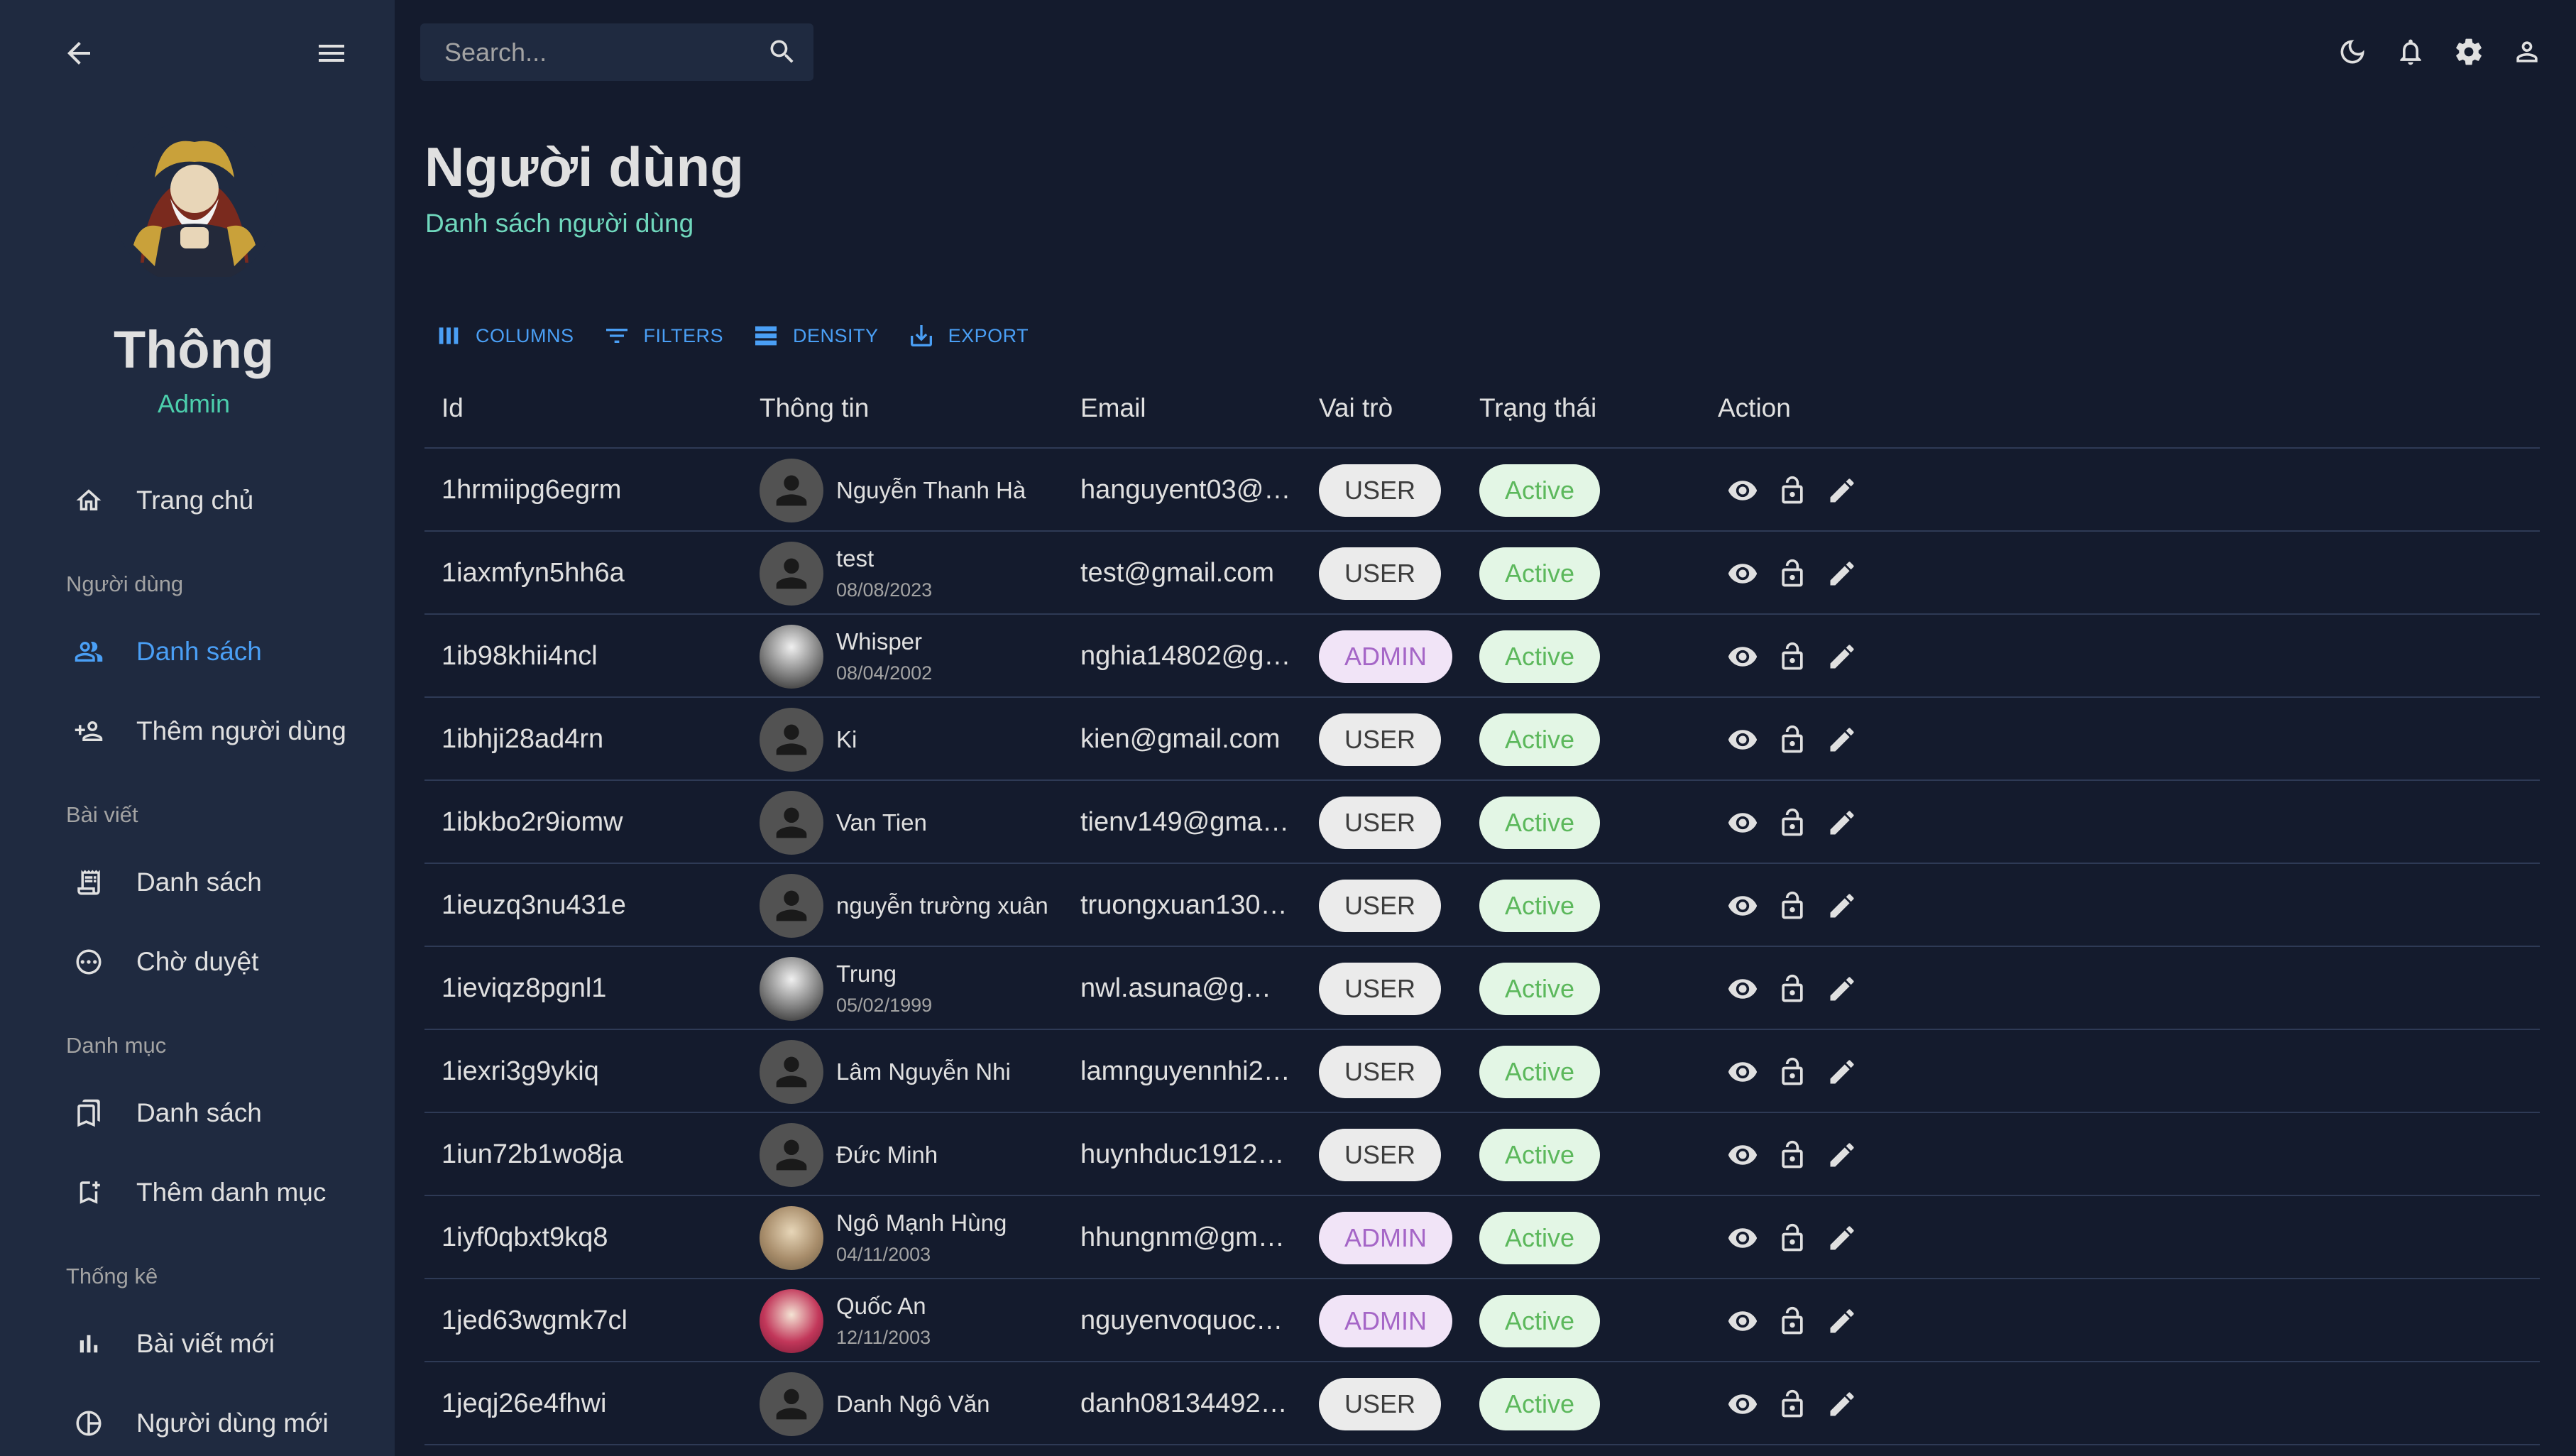 This screenshot has width=2576, height=1456. Describe the element at coordinates (1754, 408) in the screenshot. I see `column-header-action: Action` at that location.